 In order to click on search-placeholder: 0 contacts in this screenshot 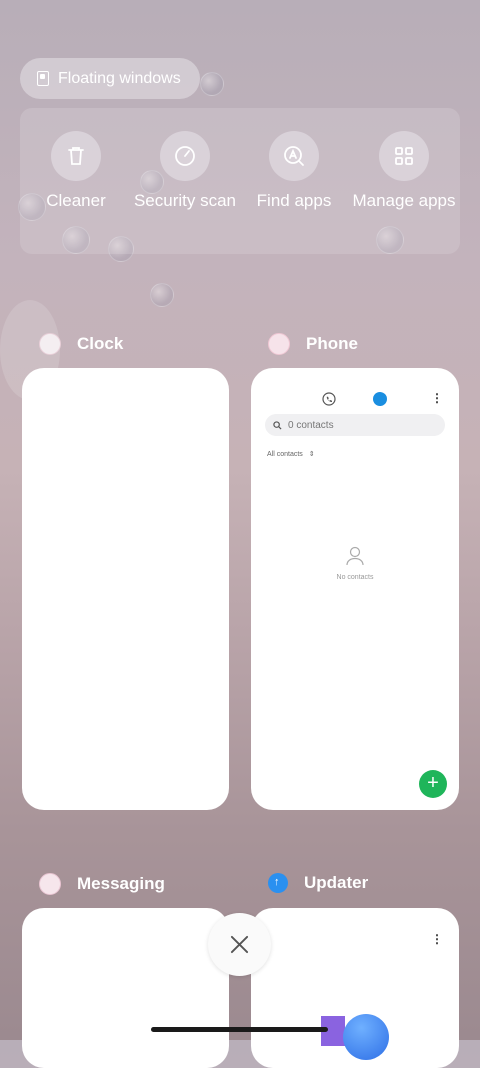, I will do `click(311, 425)`.